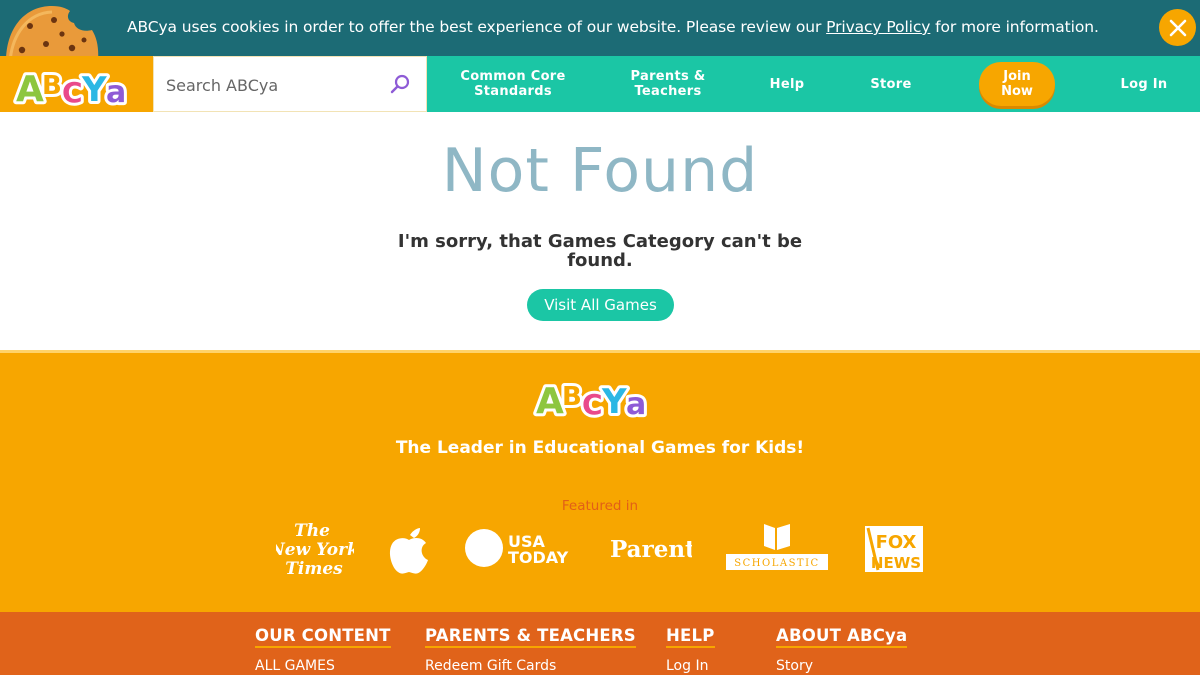  I want to click on svg-text: FOX, so click(896, 542).